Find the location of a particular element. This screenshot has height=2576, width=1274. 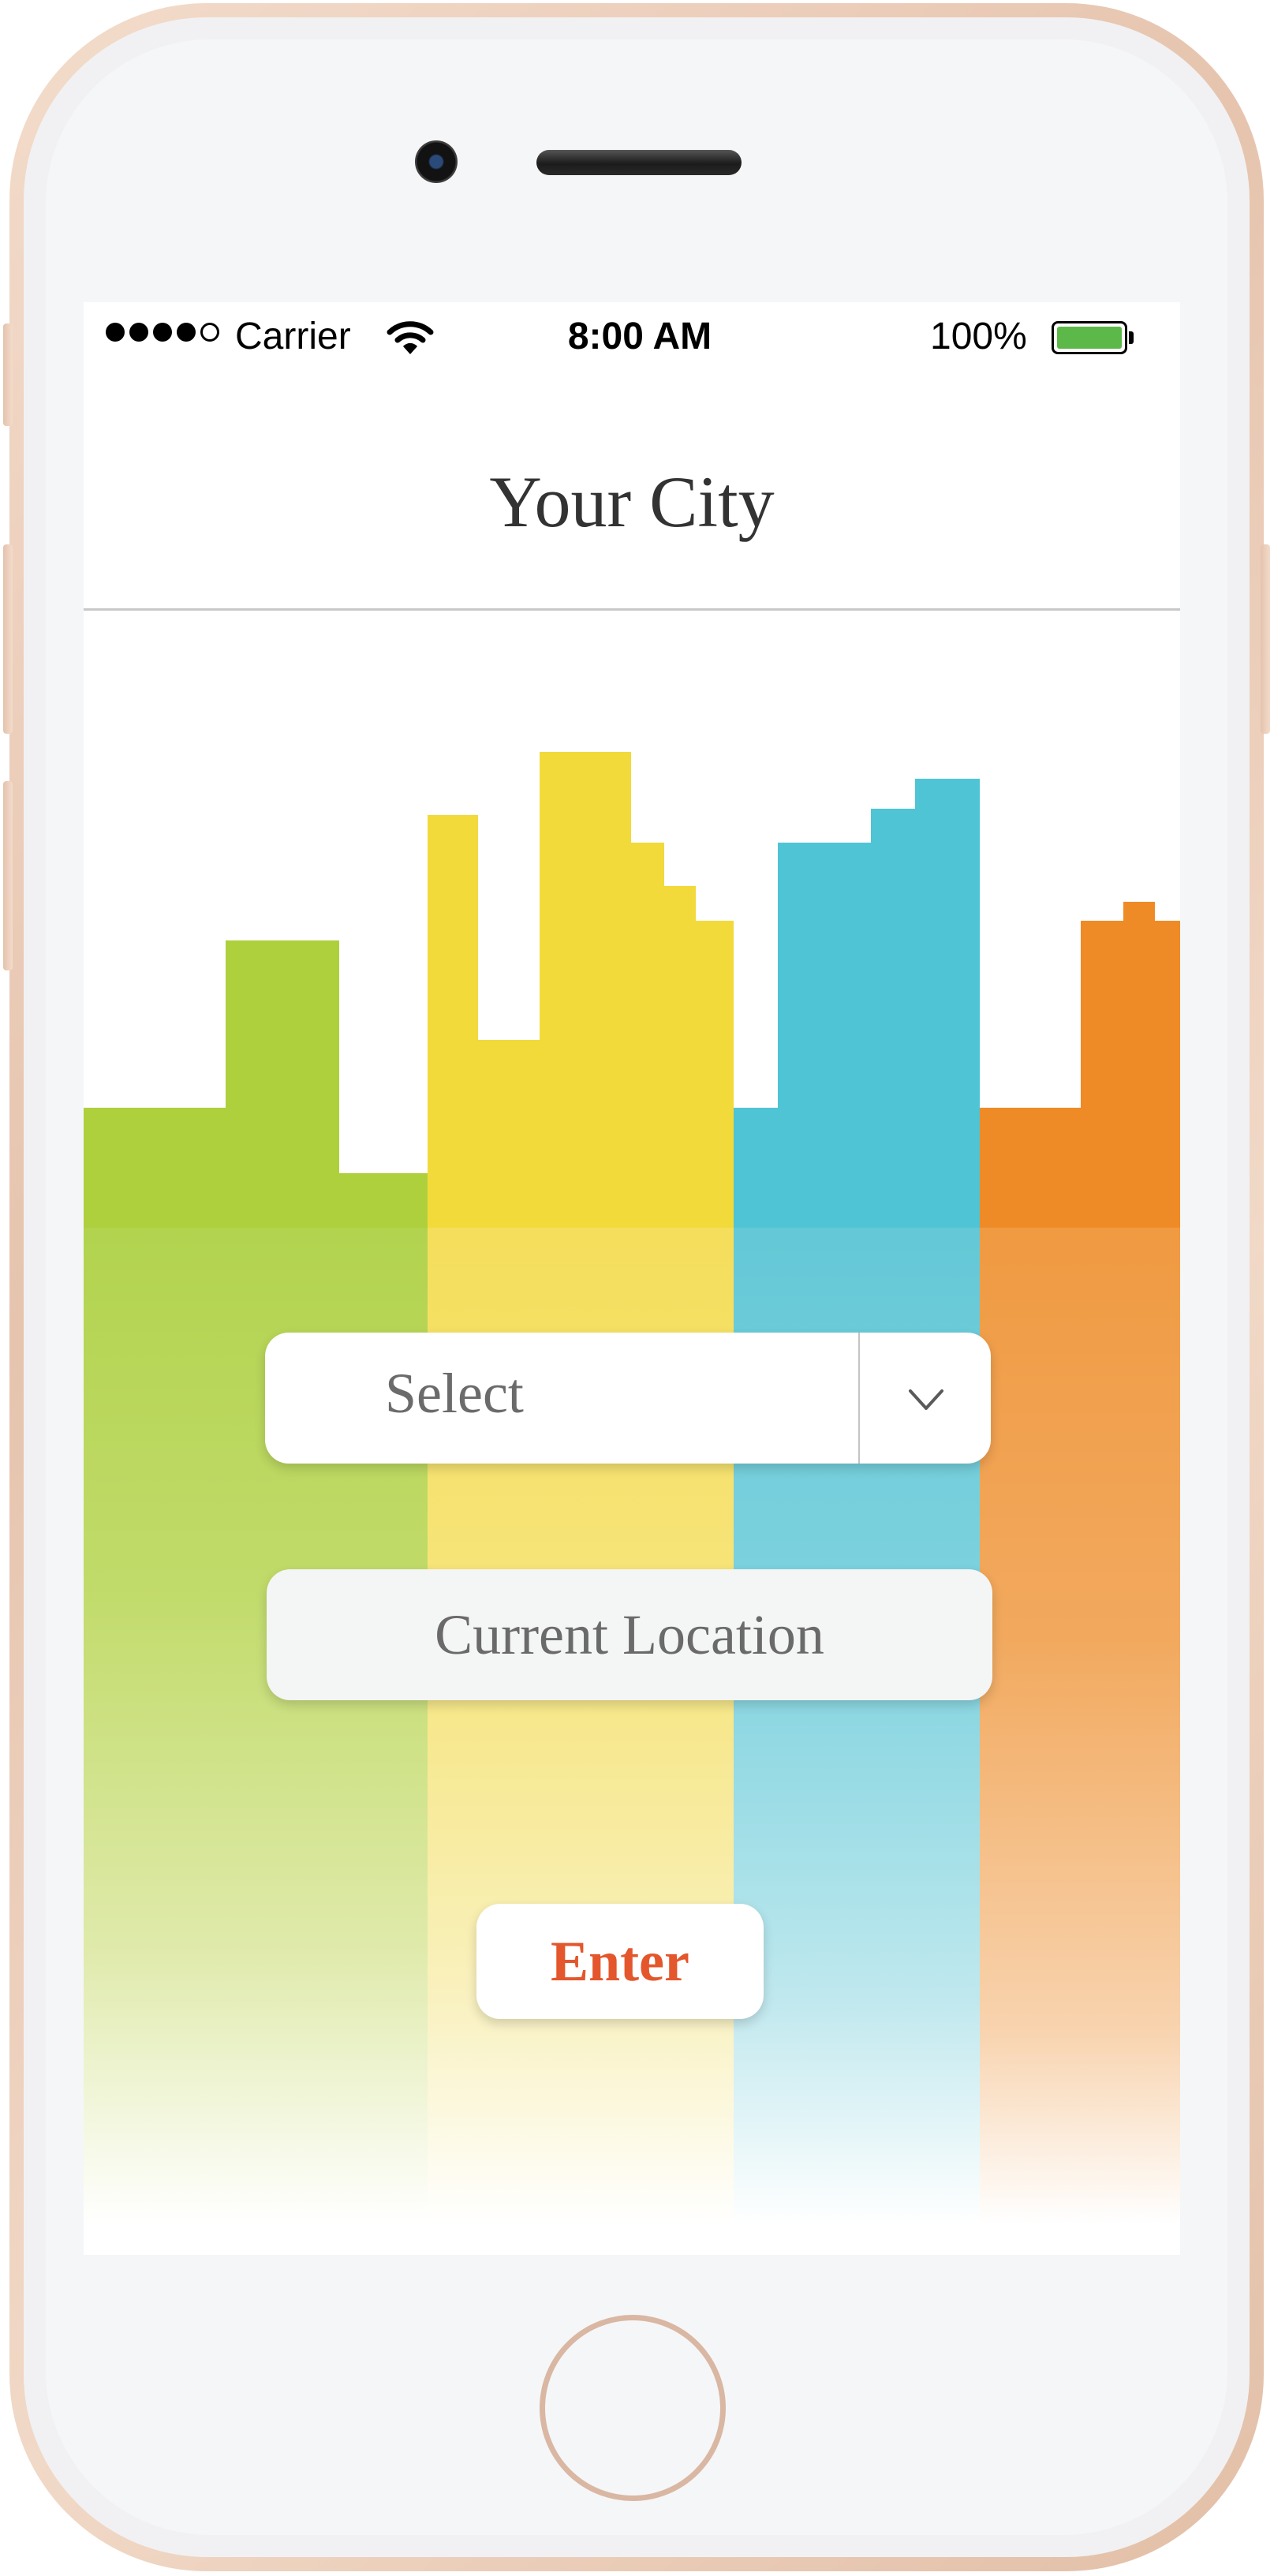

earpiece-speaker is located at coordinates (639, 162).